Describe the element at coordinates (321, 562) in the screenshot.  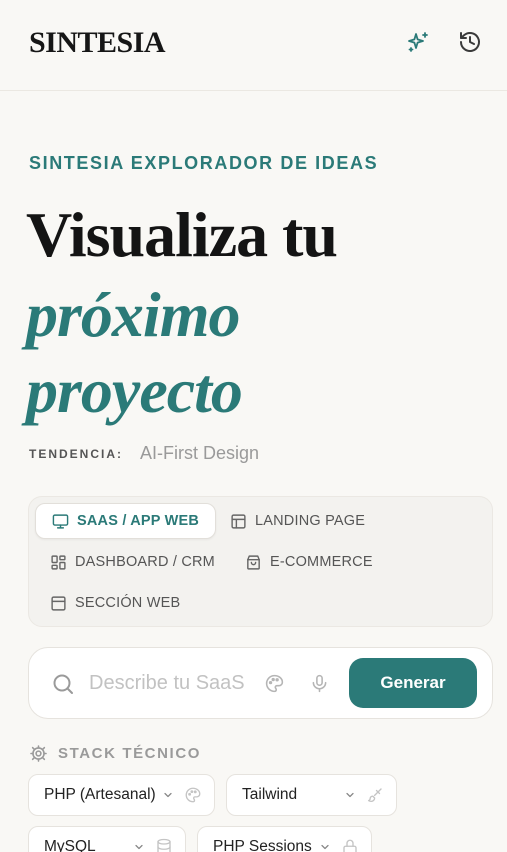
I see `type-label: E-COMMERCE` at that location.